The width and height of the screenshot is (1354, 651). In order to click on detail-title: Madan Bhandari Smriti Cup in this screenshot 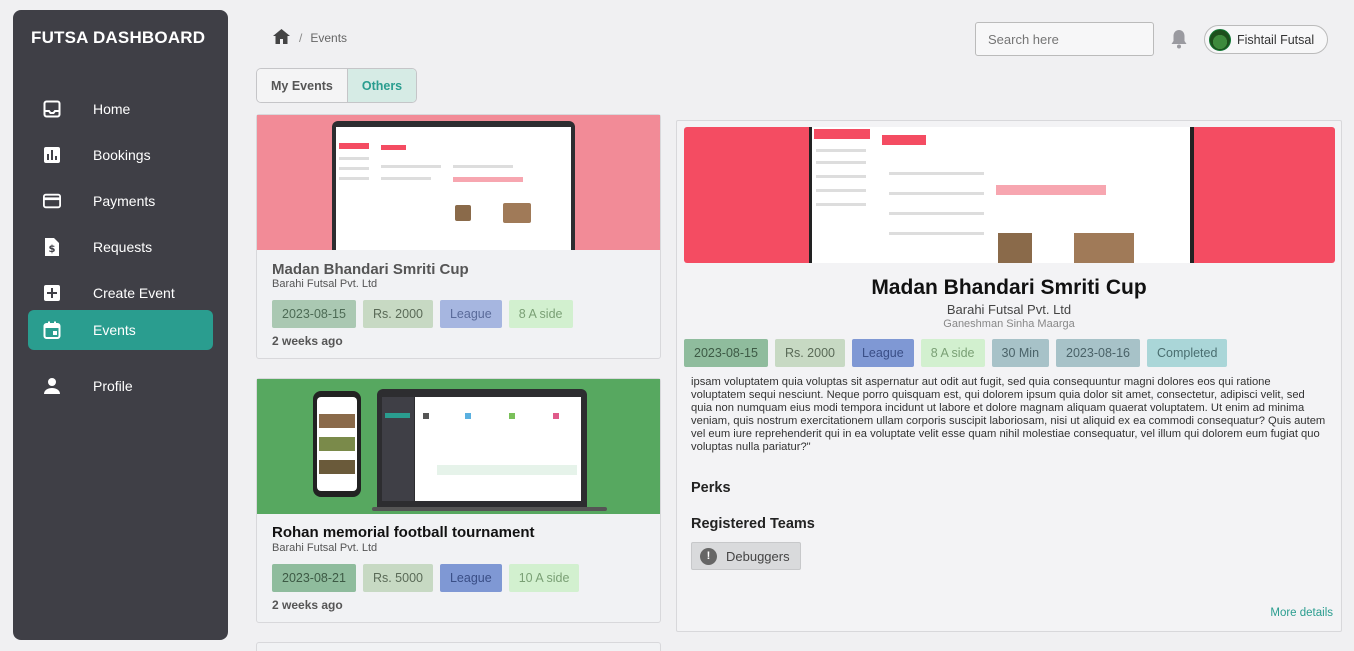, I will do `click(1009, 287)`.